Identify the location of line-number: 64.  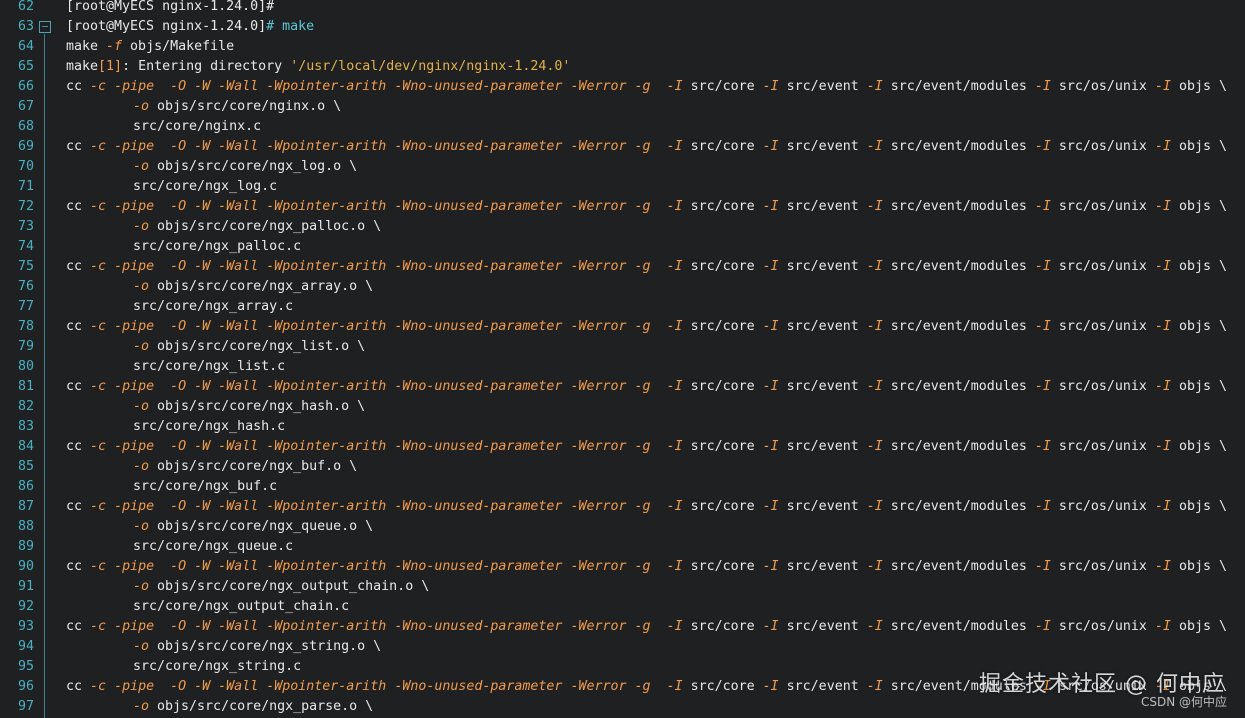
(25, 46).